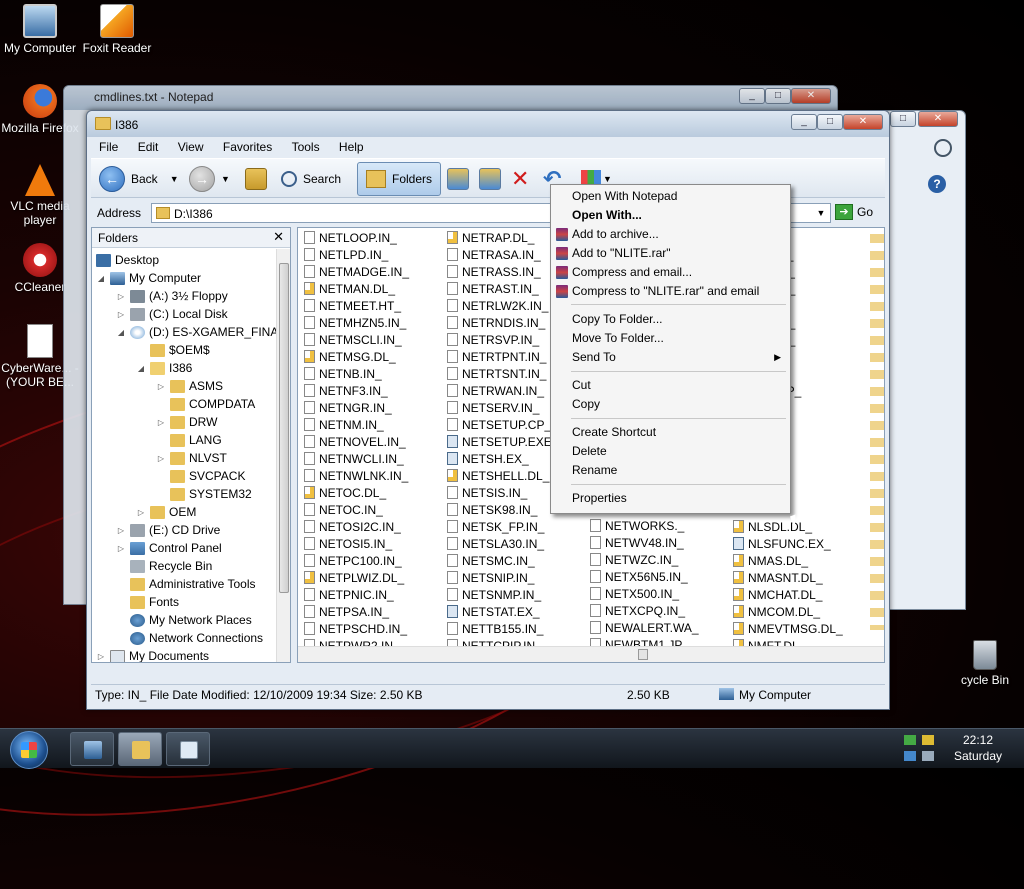 This screenshot has height=889, width=1024. I want to click on background-close-button: ✕, so click(938, 119).